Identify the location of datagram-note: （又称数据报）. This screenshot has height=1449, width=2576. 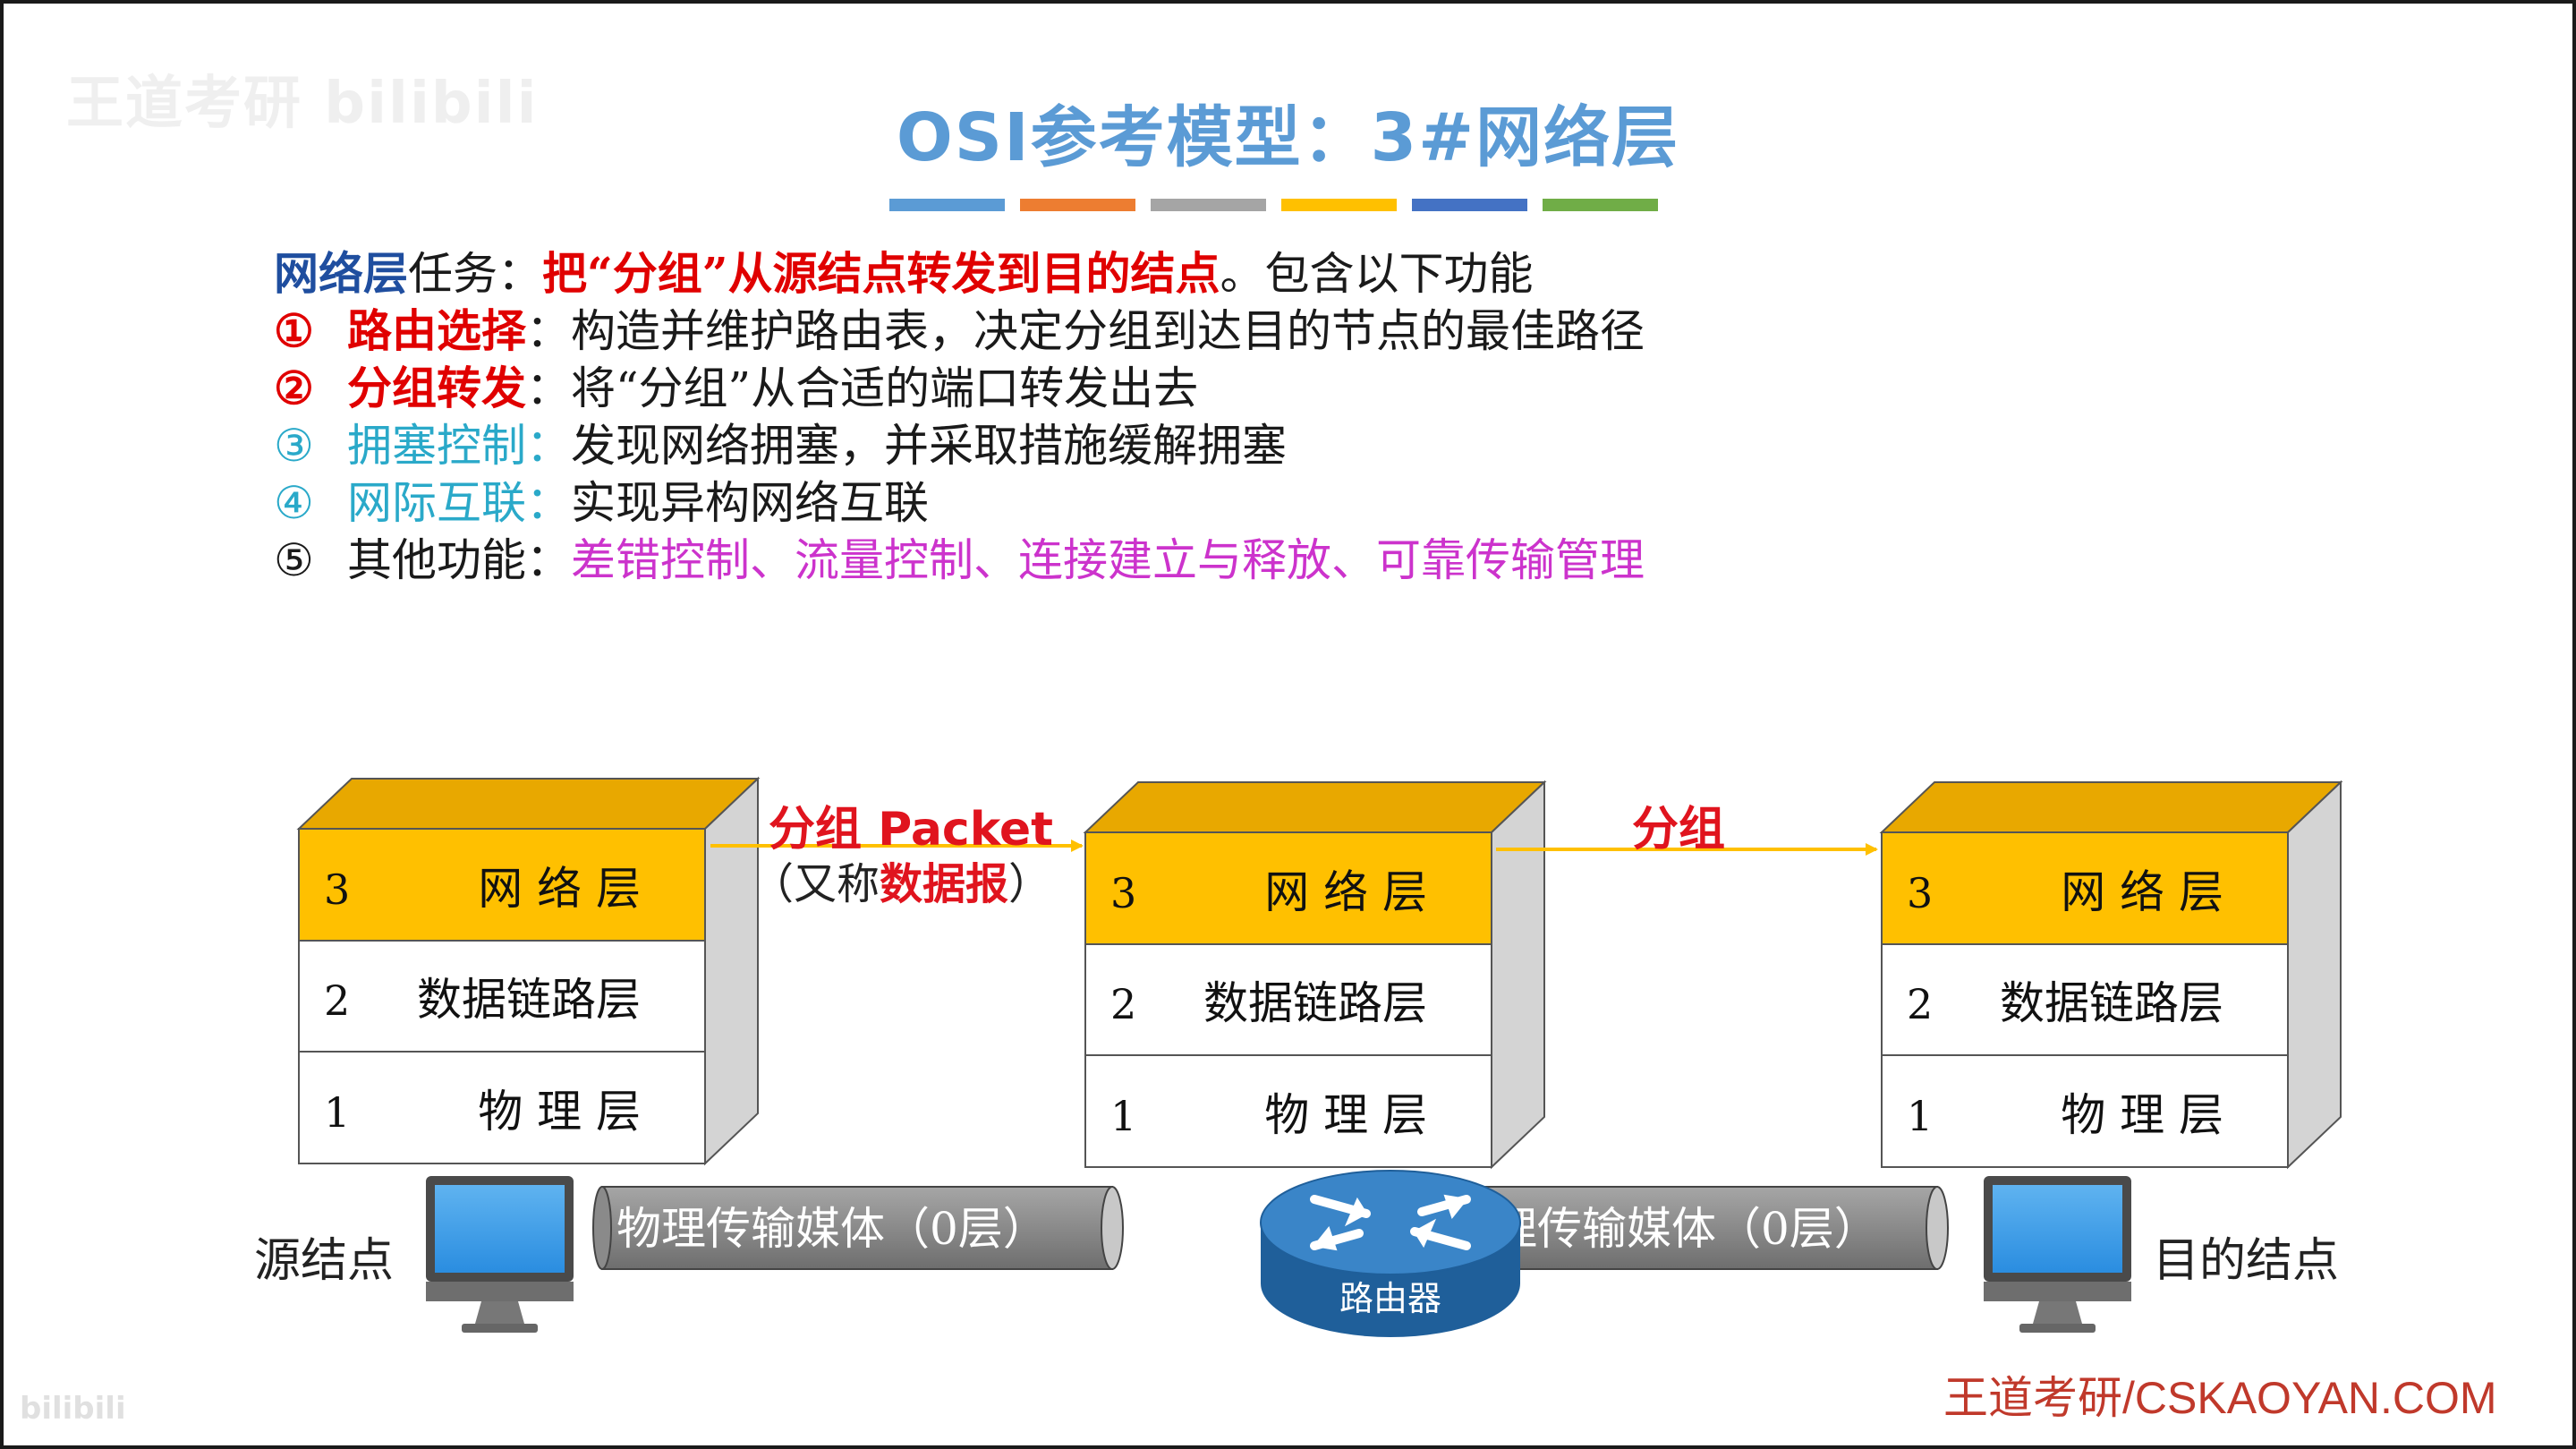
(901, 879).